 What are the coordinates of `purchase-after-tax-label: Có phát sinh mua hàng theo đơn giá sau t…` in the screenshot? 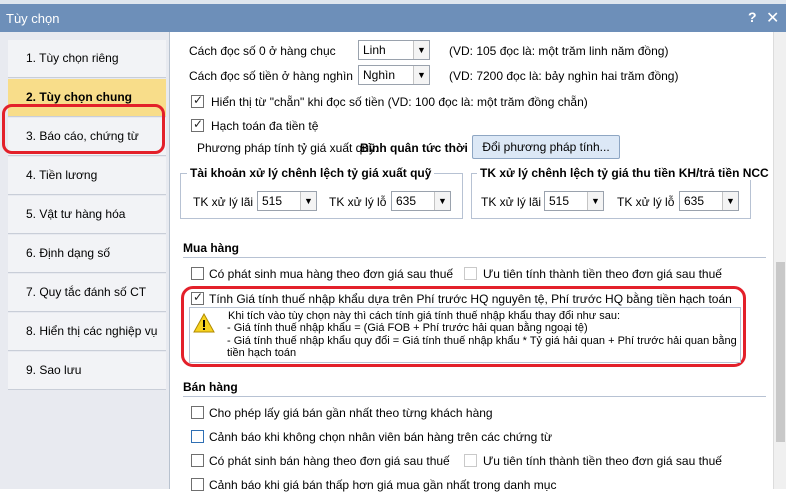 It's located at (331, 274).